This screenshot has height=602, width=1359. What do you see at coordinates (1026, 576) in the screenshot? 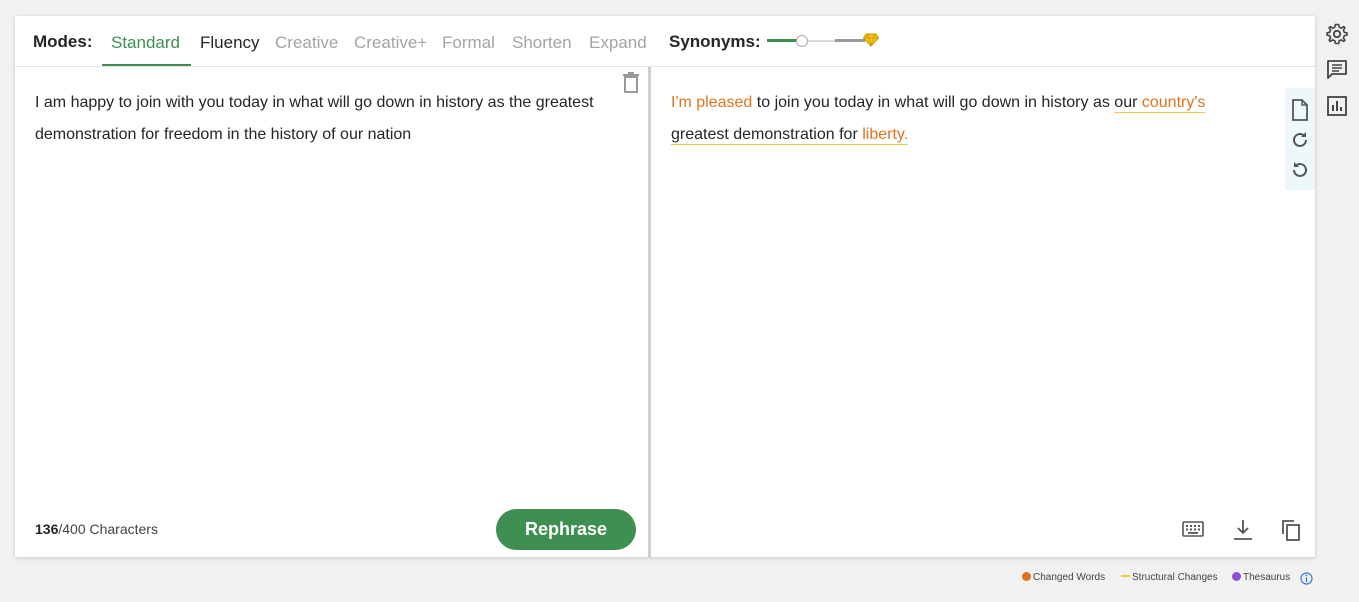
I see `changed-words-dot` at bounding box center [1026, 576].